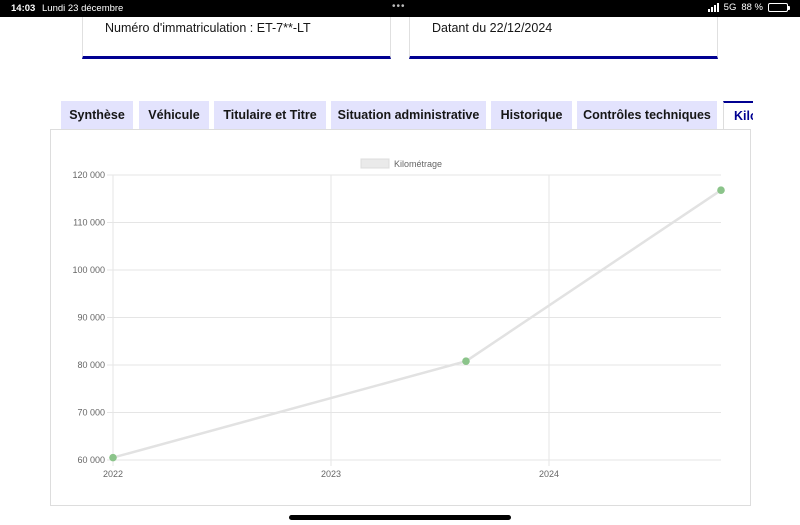  I want to click on y-tick-label: 120 000, so click(88, 175).